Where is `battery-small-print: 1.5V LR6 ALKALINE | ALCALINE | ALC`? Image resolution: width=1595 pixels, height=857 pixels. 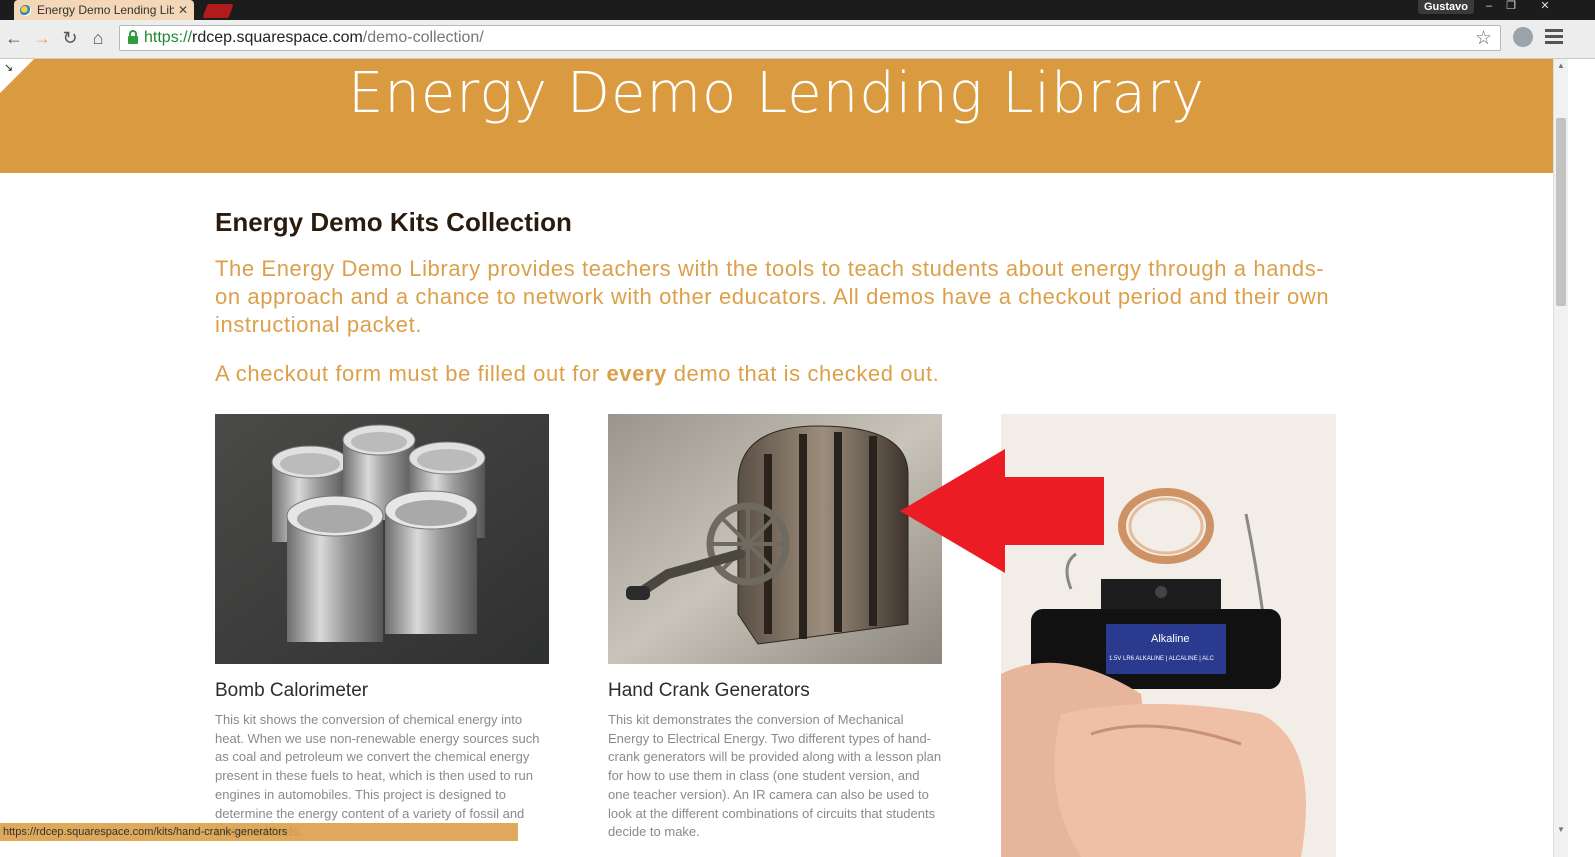
battery-small-print: 1.5V LR6 ALKALINE | ALCALINE | ALC is located at coordinates (1162, 659).